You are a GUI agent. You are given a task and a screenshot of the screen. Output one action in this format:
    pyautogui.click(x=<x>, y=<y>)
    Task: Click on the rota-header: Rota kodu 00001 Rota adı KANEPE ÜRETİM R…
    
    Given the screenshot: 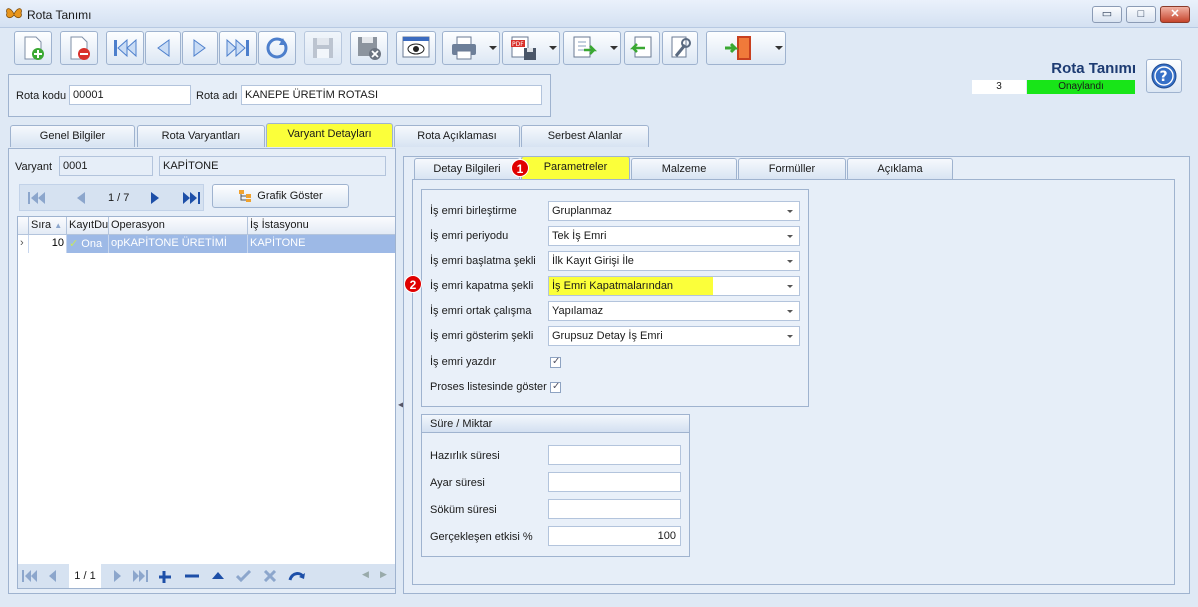 What is the action you would take?
    pyautogui.click(x=279, y=95)
    